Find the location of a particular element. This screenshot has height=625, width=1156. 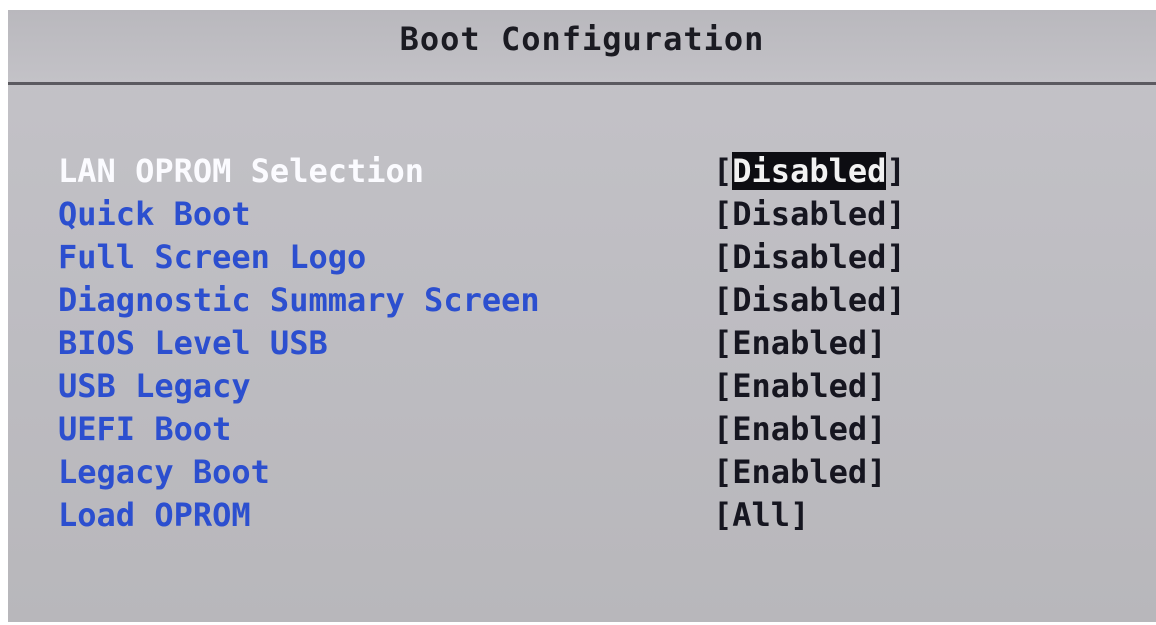

option-usb-legacy: USB Legacy [Enabled] is located at coordinates (558, 386).